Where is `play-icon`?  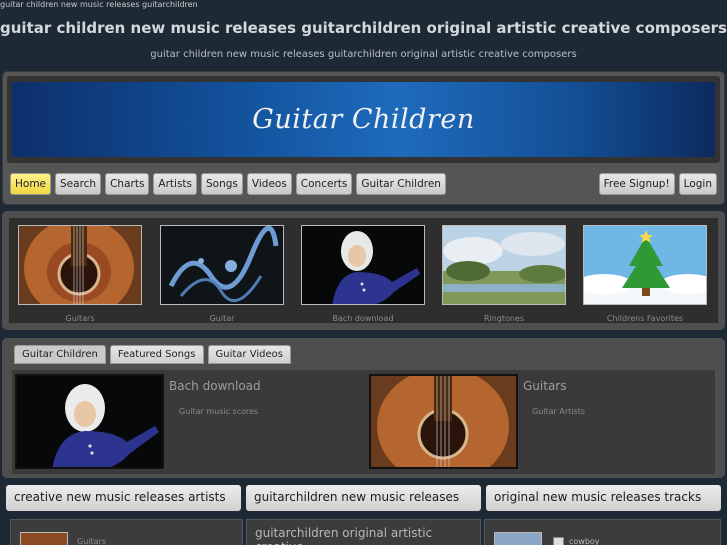 play-icon is located at coordinates (558, 541).